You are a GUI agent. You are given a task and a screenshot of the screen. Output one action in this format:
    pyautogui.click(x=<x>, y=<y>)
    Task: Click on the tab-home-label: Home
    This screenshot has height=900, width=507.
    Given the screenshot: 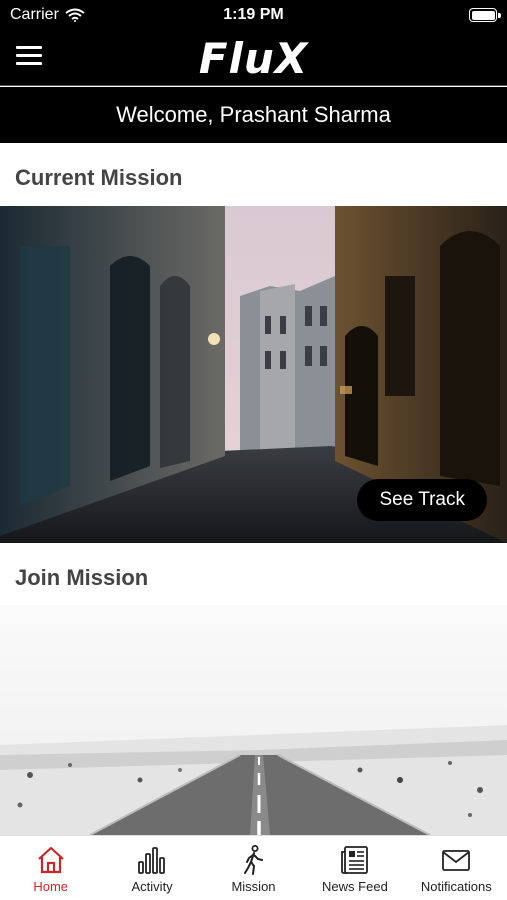 What is the action you would take?
    pyautogui.click(x=51, y=886)
    